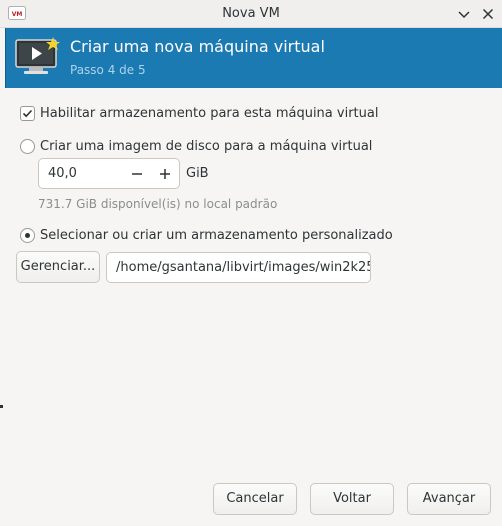 This screenshot has width=502, height=526. What do you see at coordinates (449, 499) in the screenshot?
I see `forward-button: Avançar` at bounding box center [449, 499].